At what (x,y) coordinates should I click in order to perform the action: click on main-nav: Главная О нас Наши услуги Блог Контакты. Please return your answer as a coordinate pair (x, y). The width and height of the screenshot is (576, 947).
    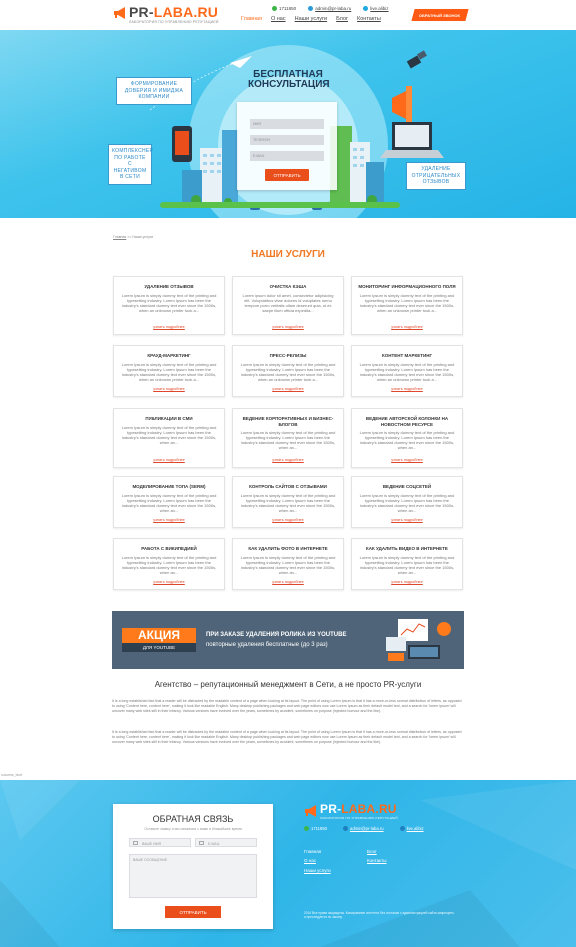
    Looking at the image, I should click on (311, 19).